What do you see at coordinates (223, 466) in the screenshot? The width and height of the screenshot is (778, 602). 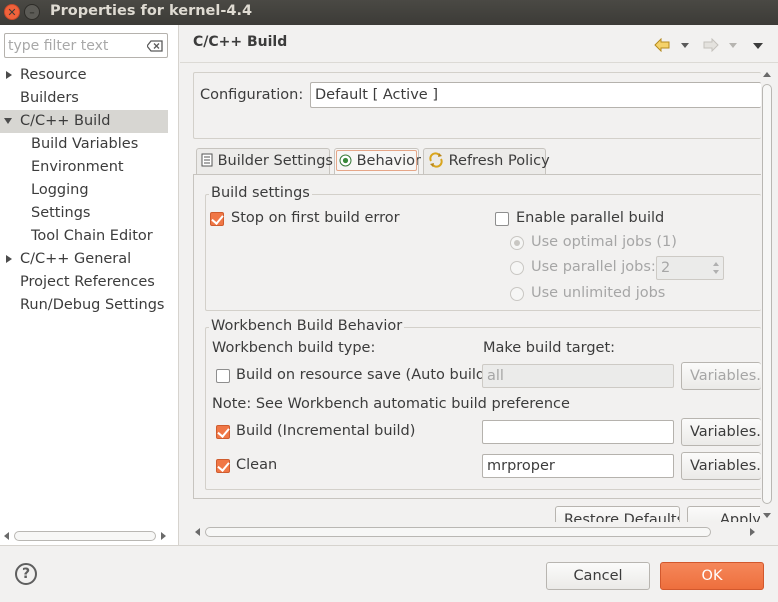 I see `clean-checkbox` at bounding box center [223, 466].